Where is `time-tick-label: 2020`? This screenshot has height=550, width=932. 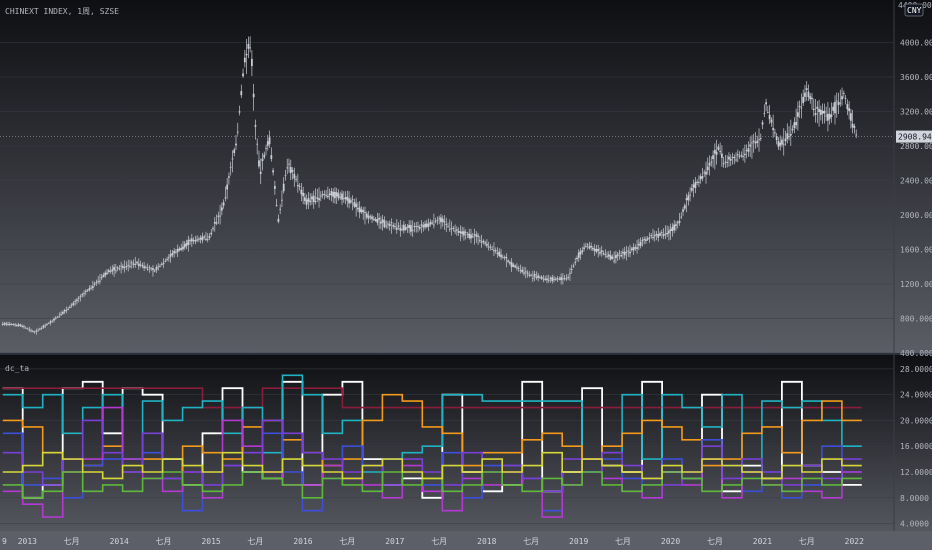 time-tick-label: 2020 is located at coordinates (670, 541).